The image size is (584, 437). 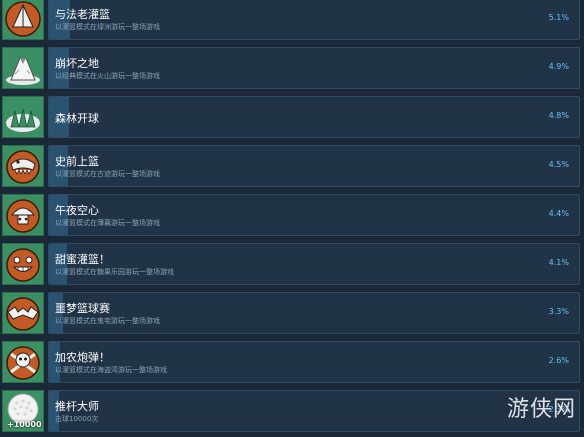 What do you see at coordinates (82, 14) in the screenshot?
I see `achievement-title: 与法老灌篮` at bounding box center [82, 14].